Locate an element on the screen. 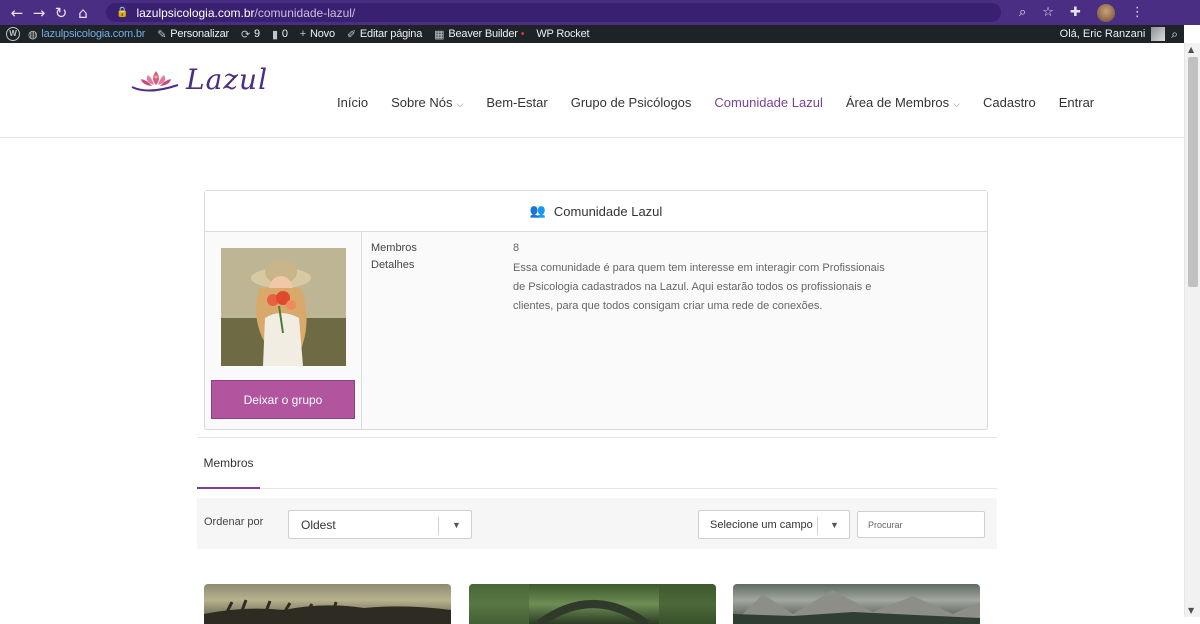 The height and width of the screenshot is (624, 1200). group-photo is located at coordinates (283, 307).